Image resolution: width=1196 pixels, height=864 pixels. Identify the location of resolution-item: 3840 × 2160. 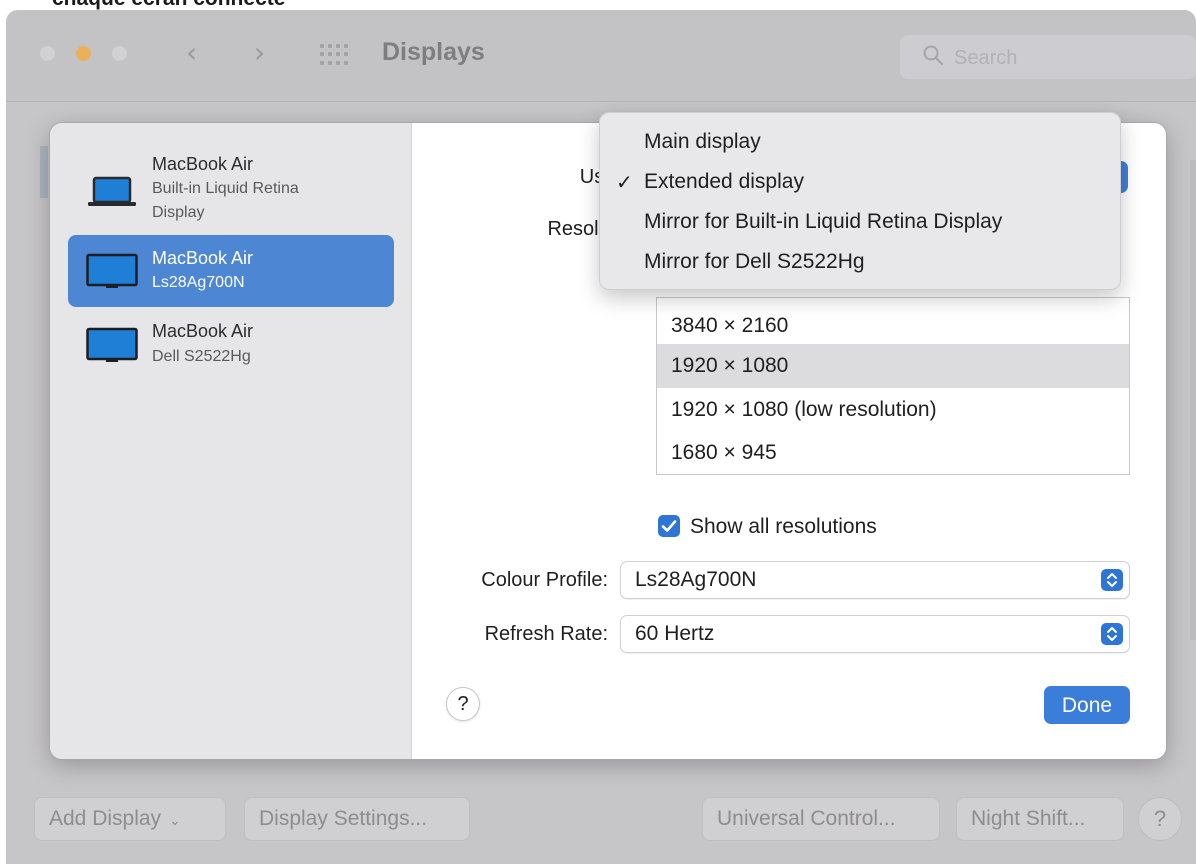
(893, 326).